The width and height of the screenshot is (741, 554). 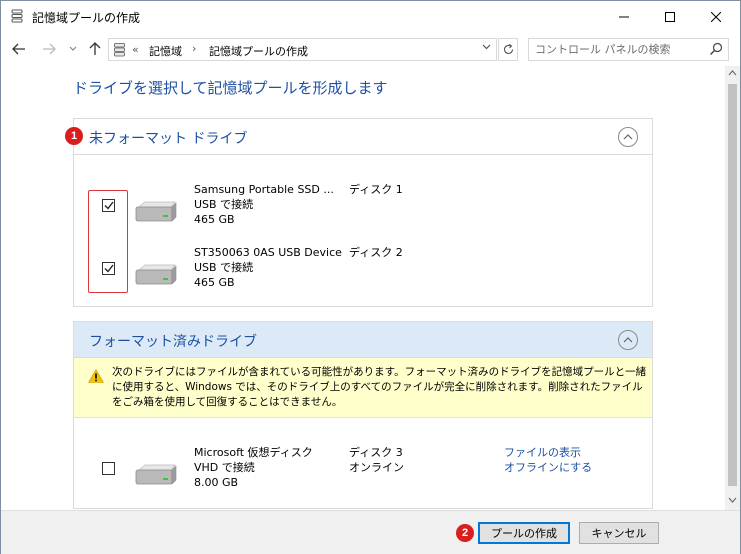 I want to click on close-button, so click(x=716, y=16).